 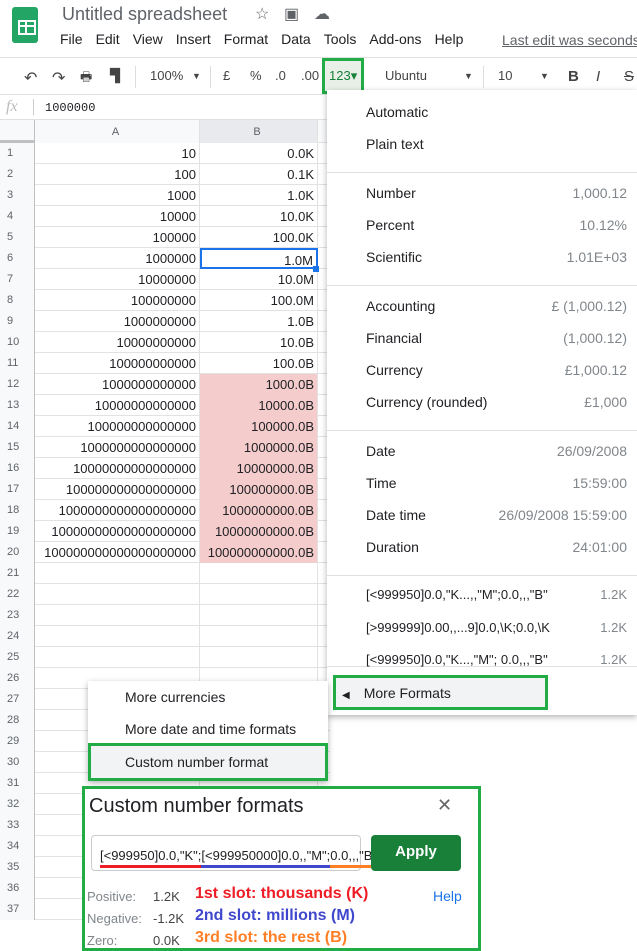 I want to click on row-header: 19, so click(x=17, y=531).